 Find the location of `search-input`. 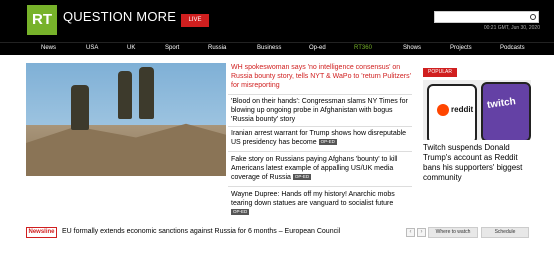

search-input is located at coordinates (486, 17).